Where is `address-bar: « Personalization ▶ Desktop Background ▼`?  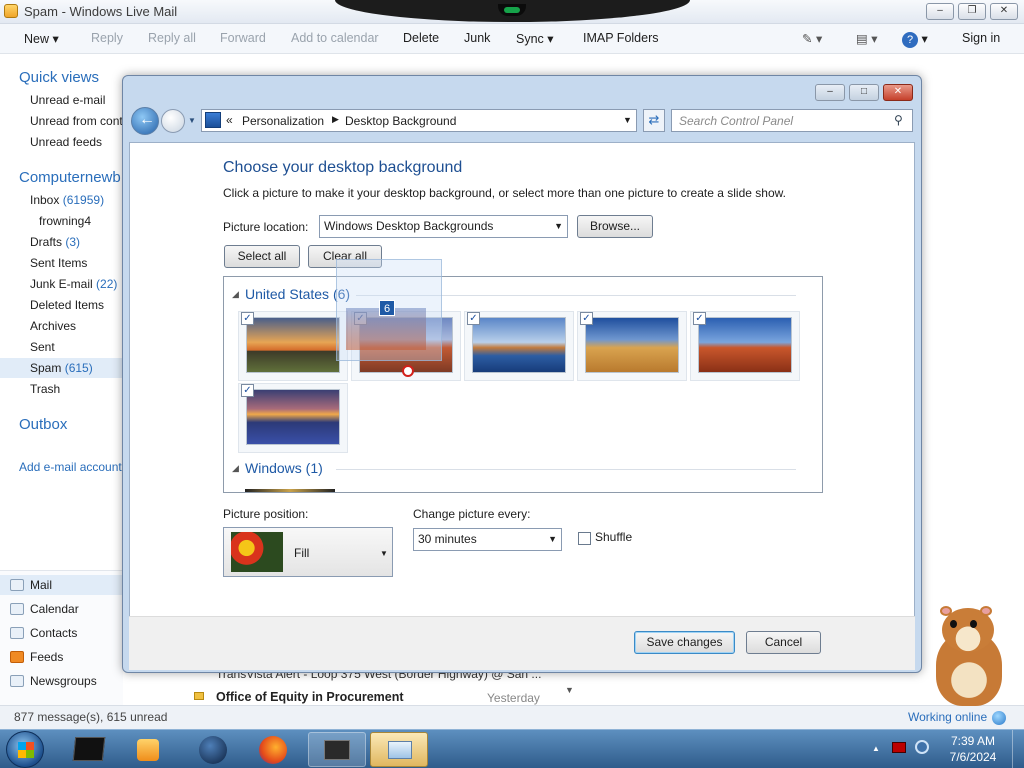 address-bar: « Personalization ▶ Desktop Background ▼ is located at coordinates (419, 120).